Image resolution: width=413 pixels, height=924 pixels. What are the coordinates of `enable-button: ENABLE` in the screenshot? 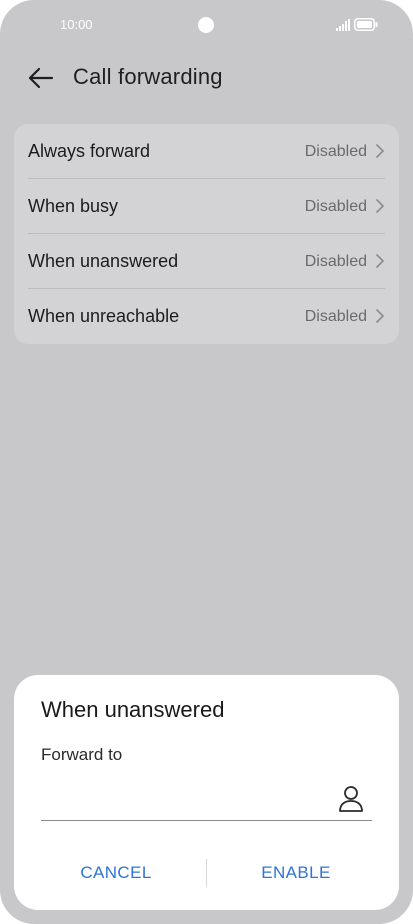 It's located at (296, 873).